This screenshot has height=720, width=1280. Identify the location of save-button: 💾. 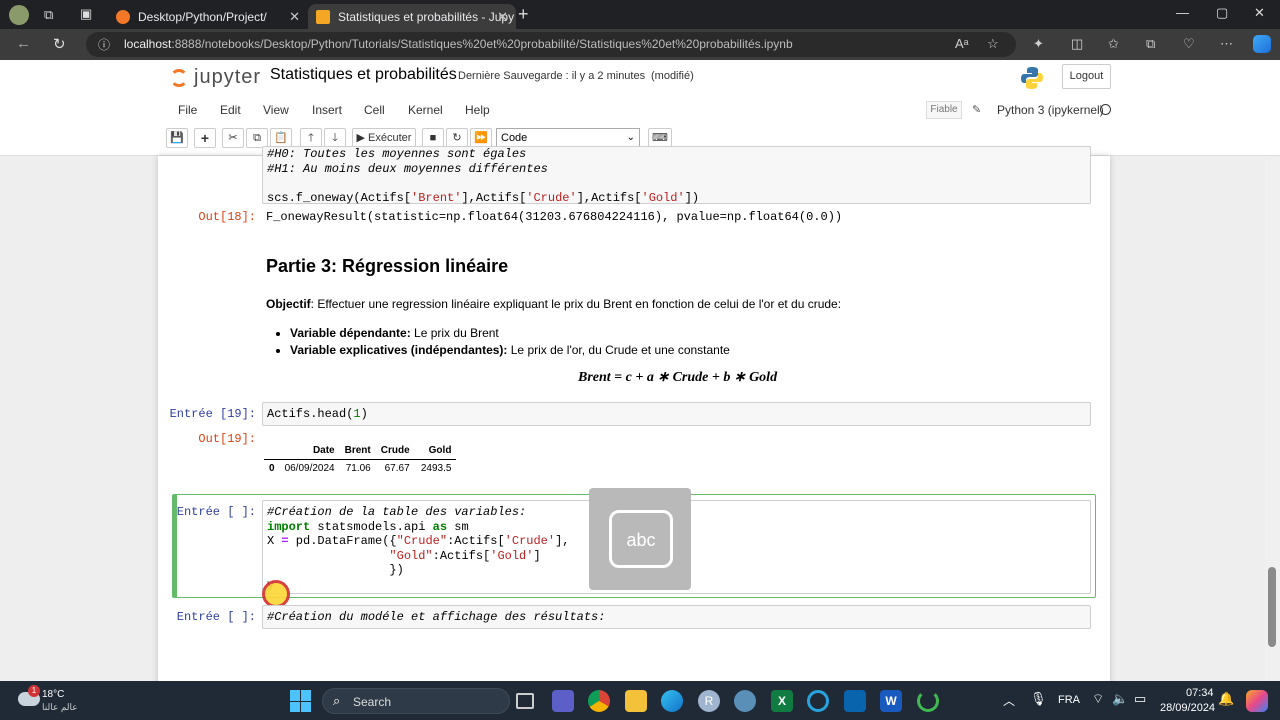
(177, 138).